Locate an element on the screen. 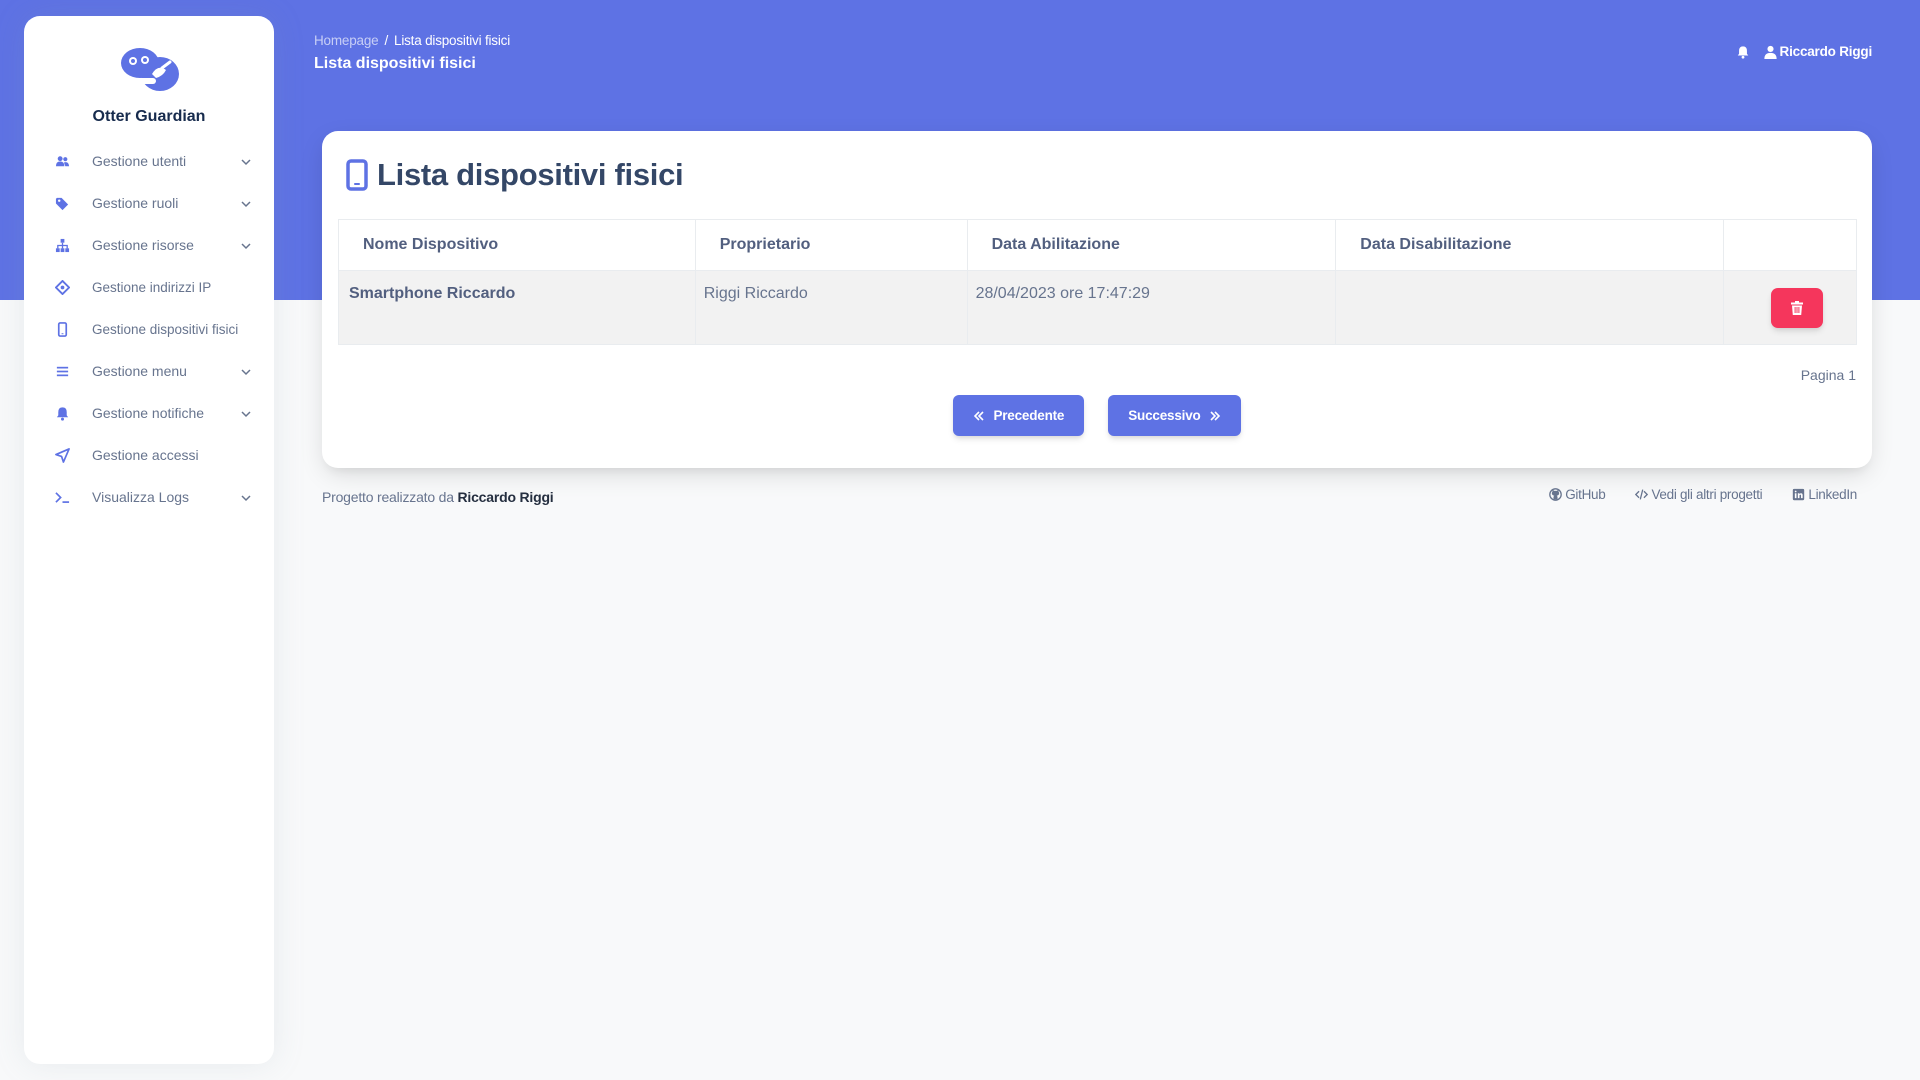  sidebar-item-gestione-accessi: Gestione accessi is located at coordinates (149, 455).